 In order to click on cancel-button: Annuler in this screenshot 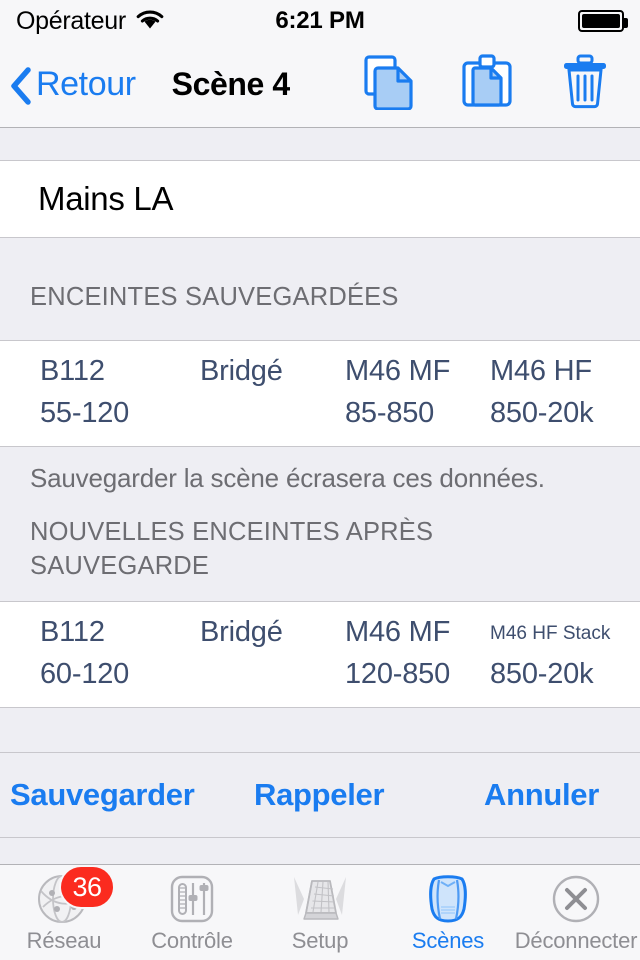, I will do `click(541, 795)`.